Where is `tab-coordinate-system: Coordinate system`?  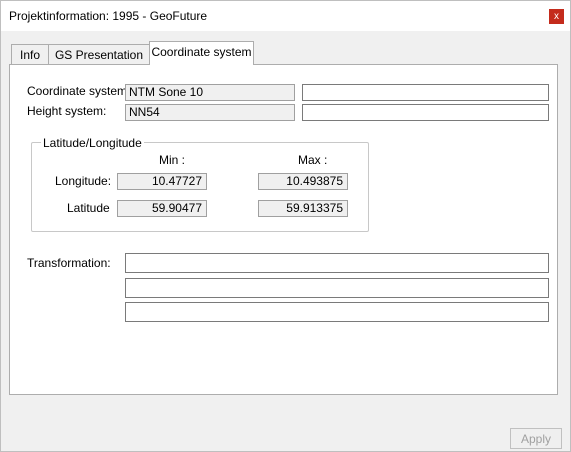
tab-coordinate-system: Coordinate system is located at coordinates (201, 53).